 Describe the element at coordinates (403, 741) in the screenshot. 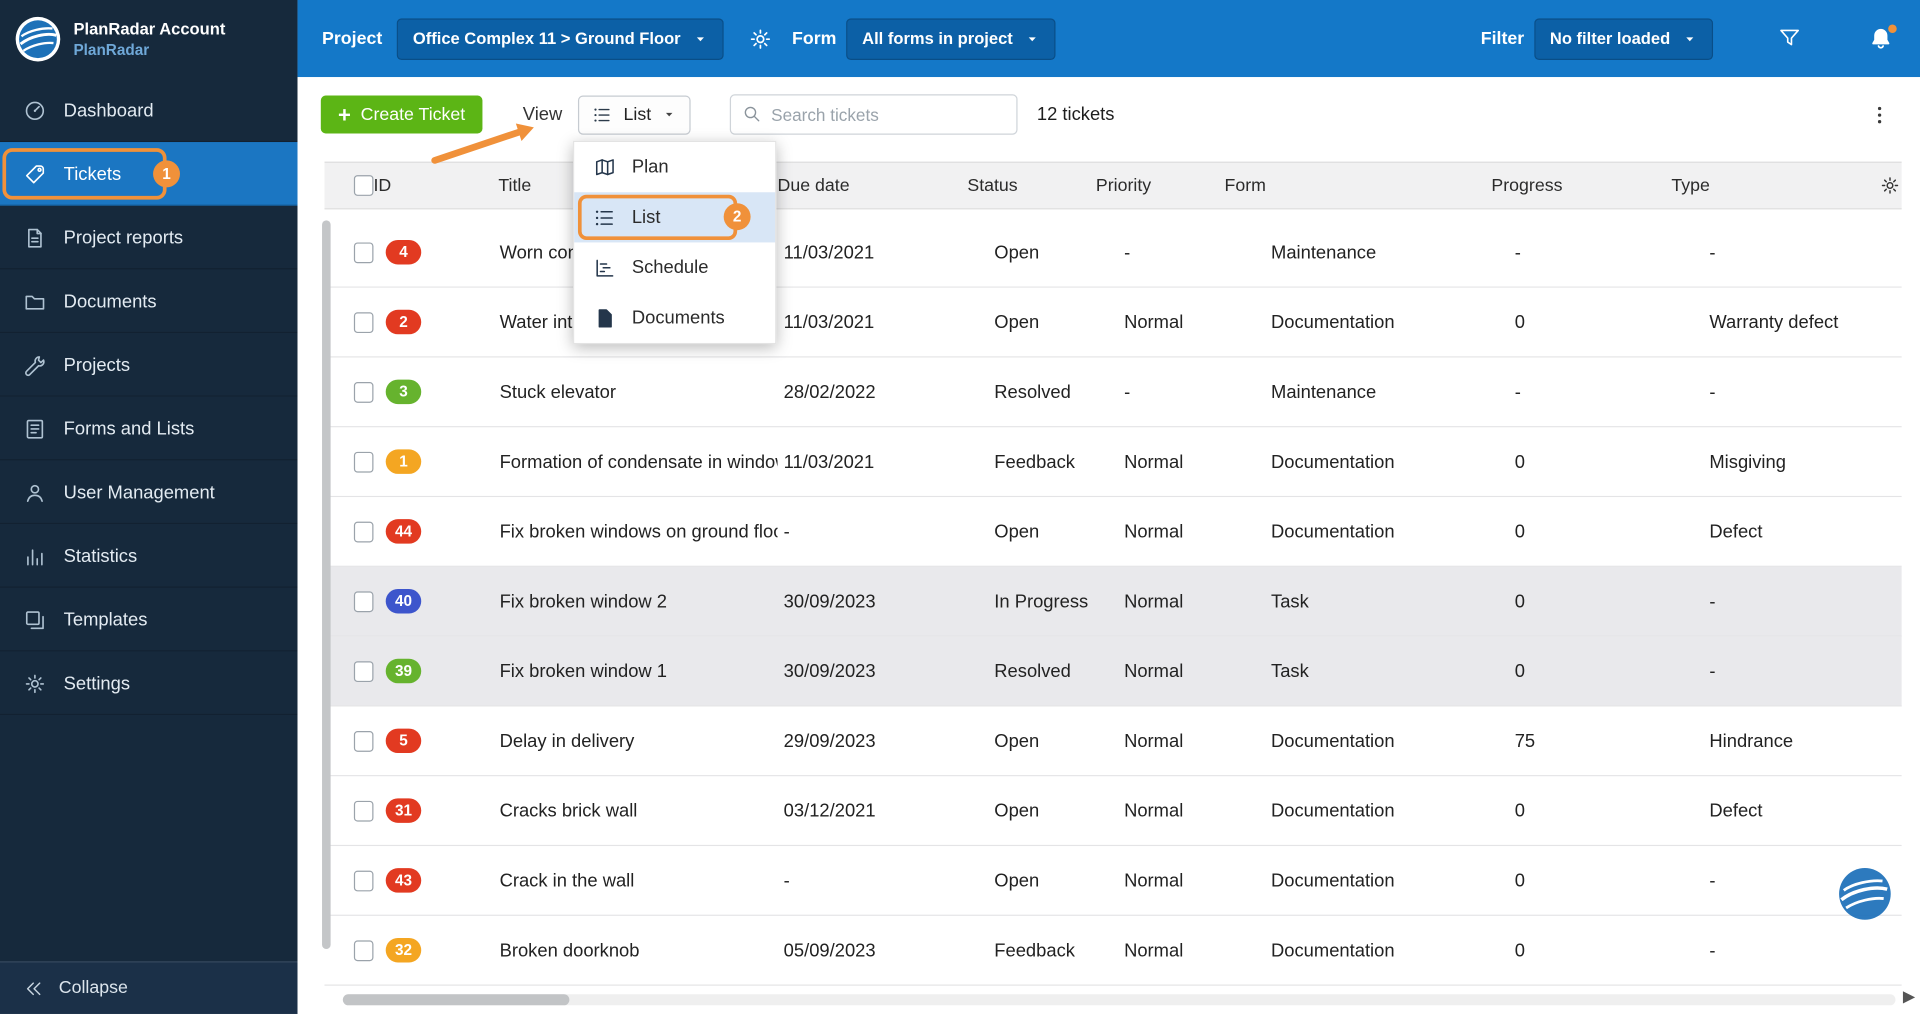

I see `ticket-id-badge: 5` at that location.